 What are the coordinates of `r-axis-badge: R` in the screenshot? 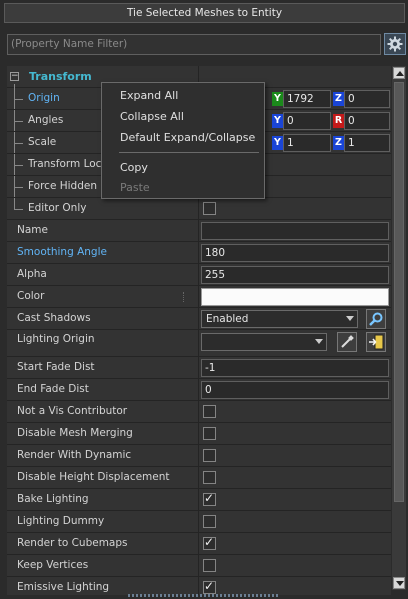 It's located at (338, 121).